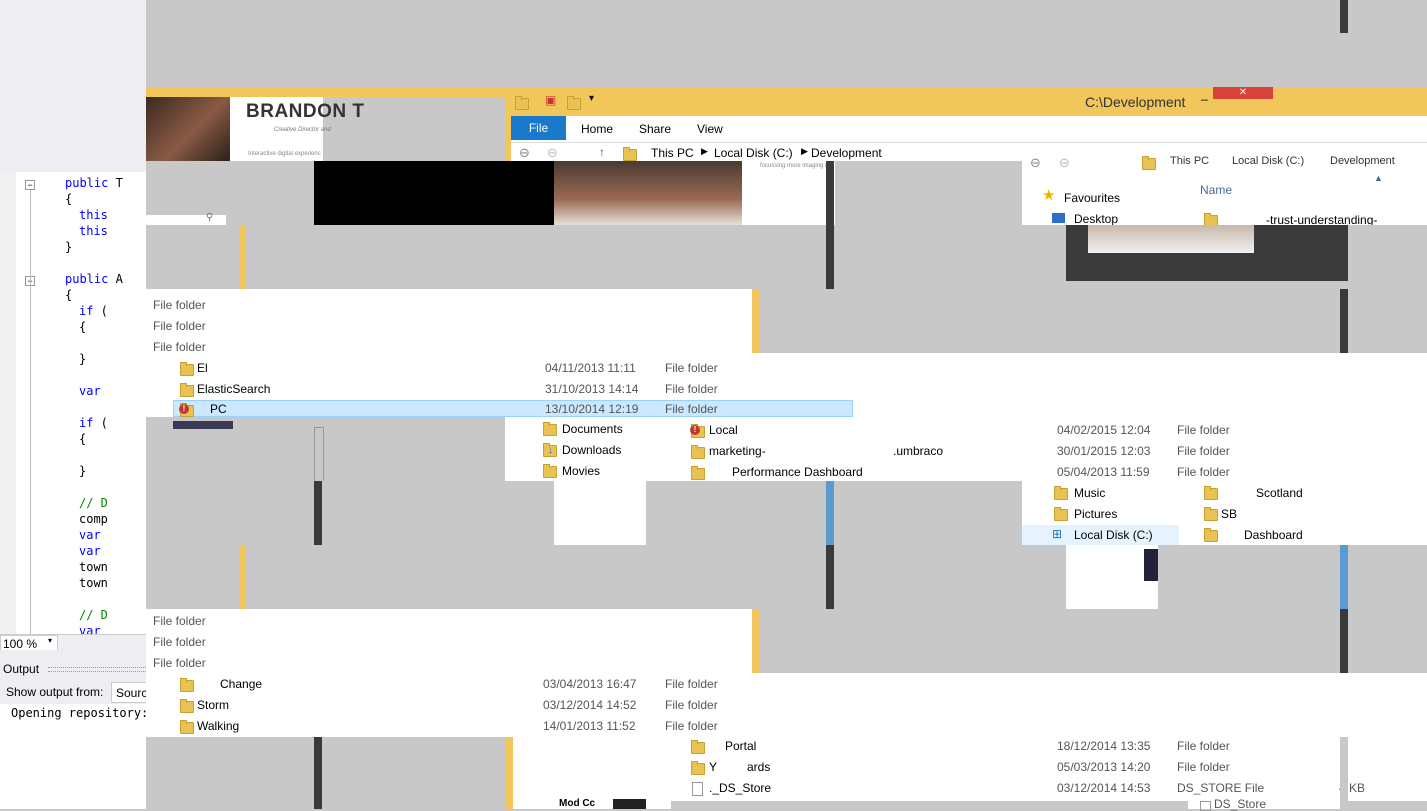 The width and height of the screenshot is (1427, 811). I want to click on file-name: Dashboard, so click(1273, 535).